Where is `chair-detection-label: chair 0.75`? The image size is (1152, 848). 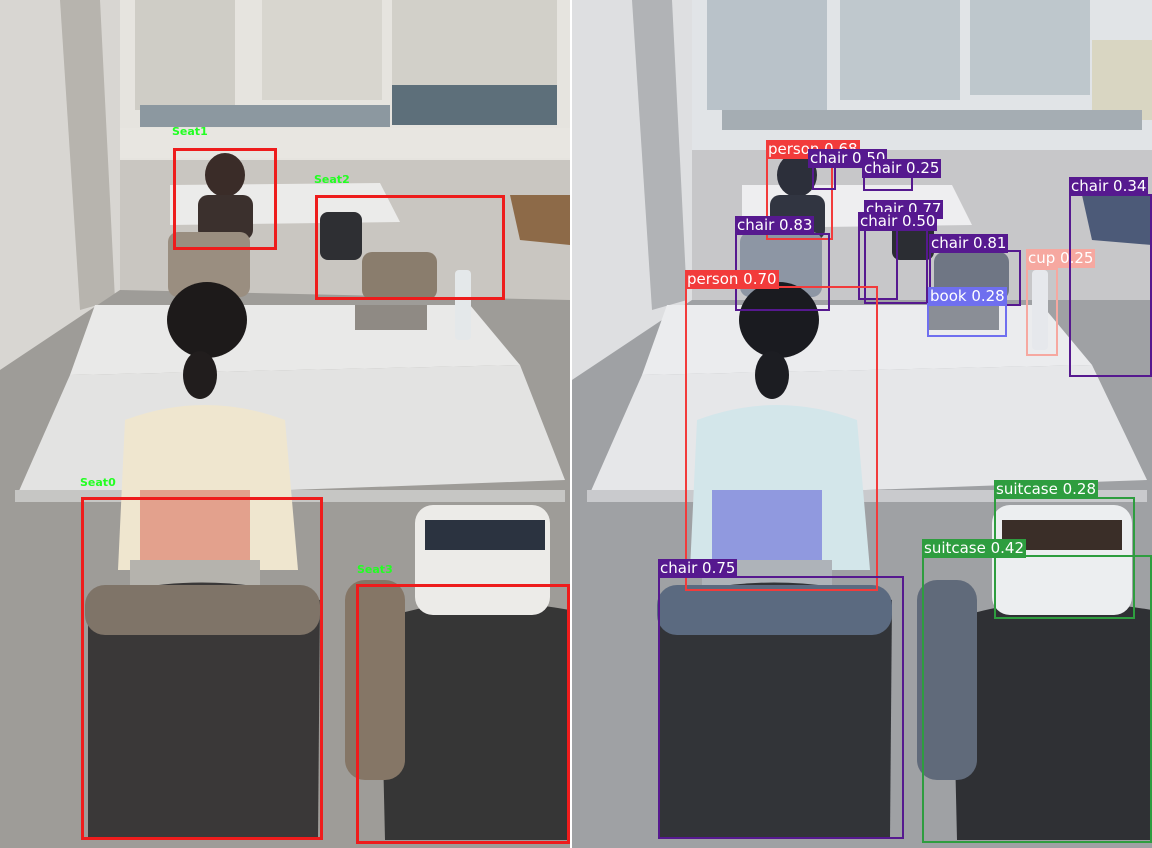 chair-detection-label: chair 0.75 is located at coordinates (698, 568).